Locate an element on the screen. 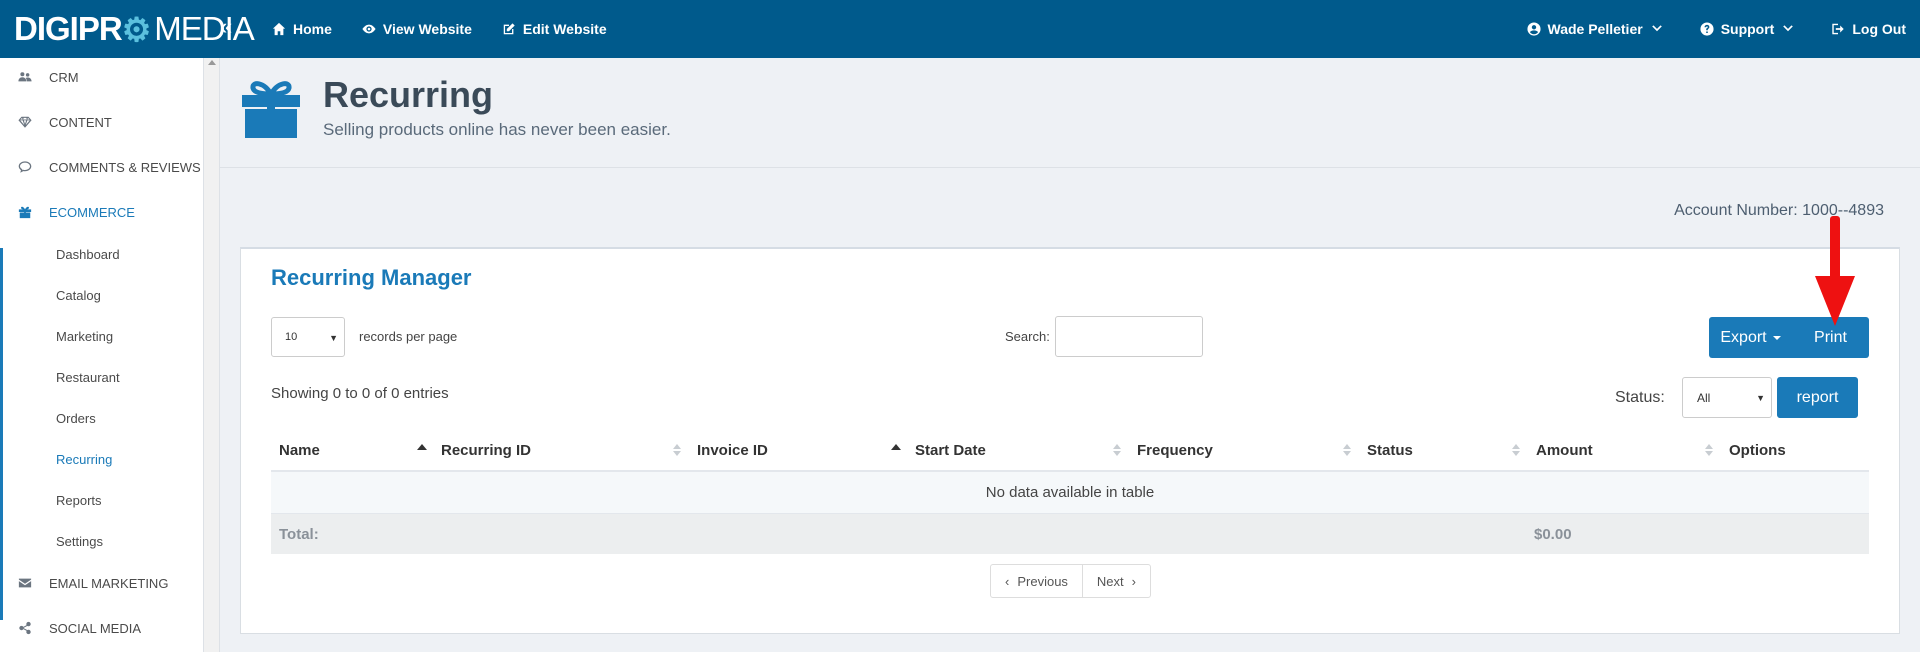 The height and width of the screenshot is (652, 1920). column-header-invoice-id: Invoice ID is located at coordinates (798, 450).